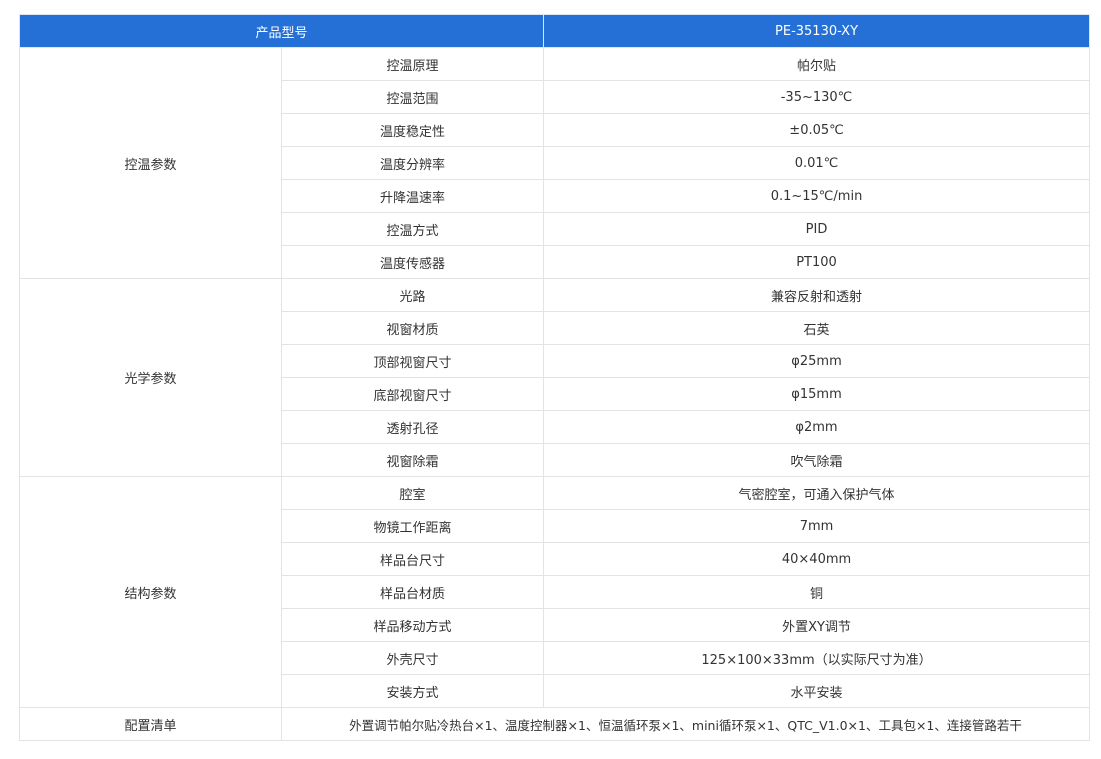 The image size is (1101, 759). What do you see at coordinates (817, 394) in the screenshot?
I see `param-value: φ15mm` at bounding box center [817, 394].